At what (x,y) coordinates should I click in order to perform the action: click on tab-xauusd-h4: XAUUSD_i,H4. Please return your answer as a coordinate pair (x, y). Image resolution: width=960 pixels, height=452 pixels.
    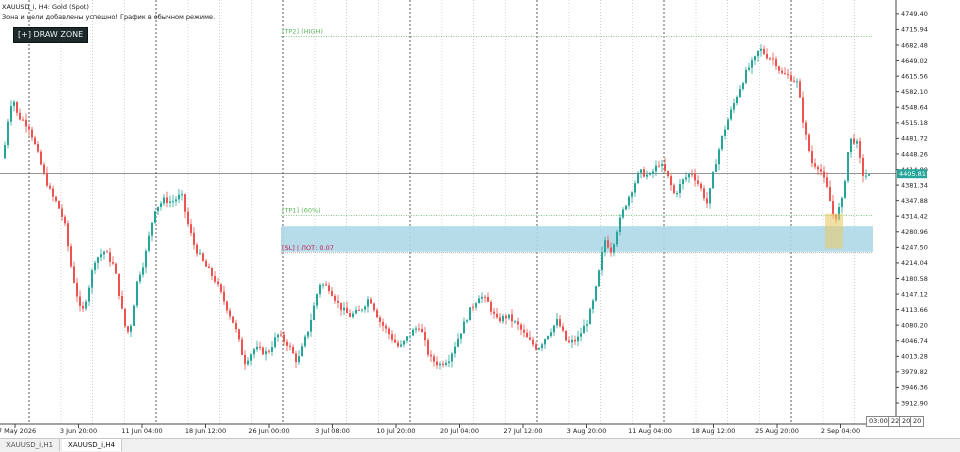
    Looking at the image, I should click on (92, 445).